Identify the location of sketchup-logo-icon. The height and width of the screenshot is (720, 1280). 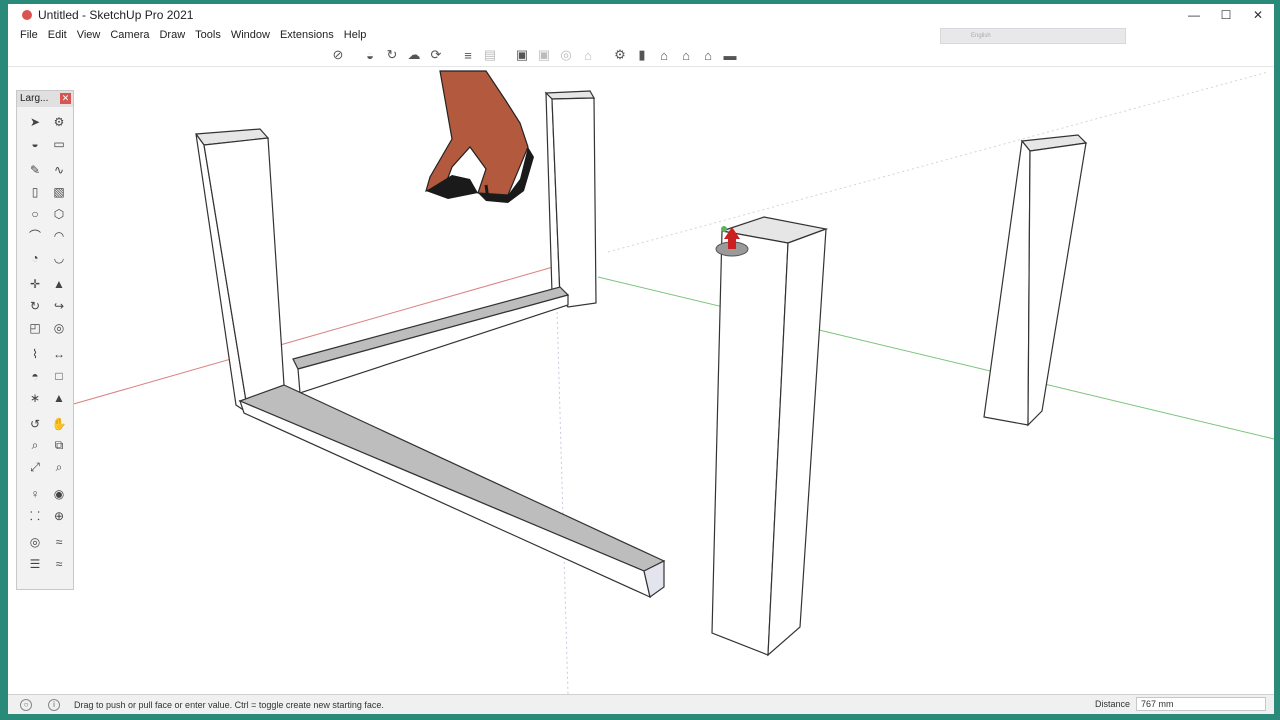
(27, 15).